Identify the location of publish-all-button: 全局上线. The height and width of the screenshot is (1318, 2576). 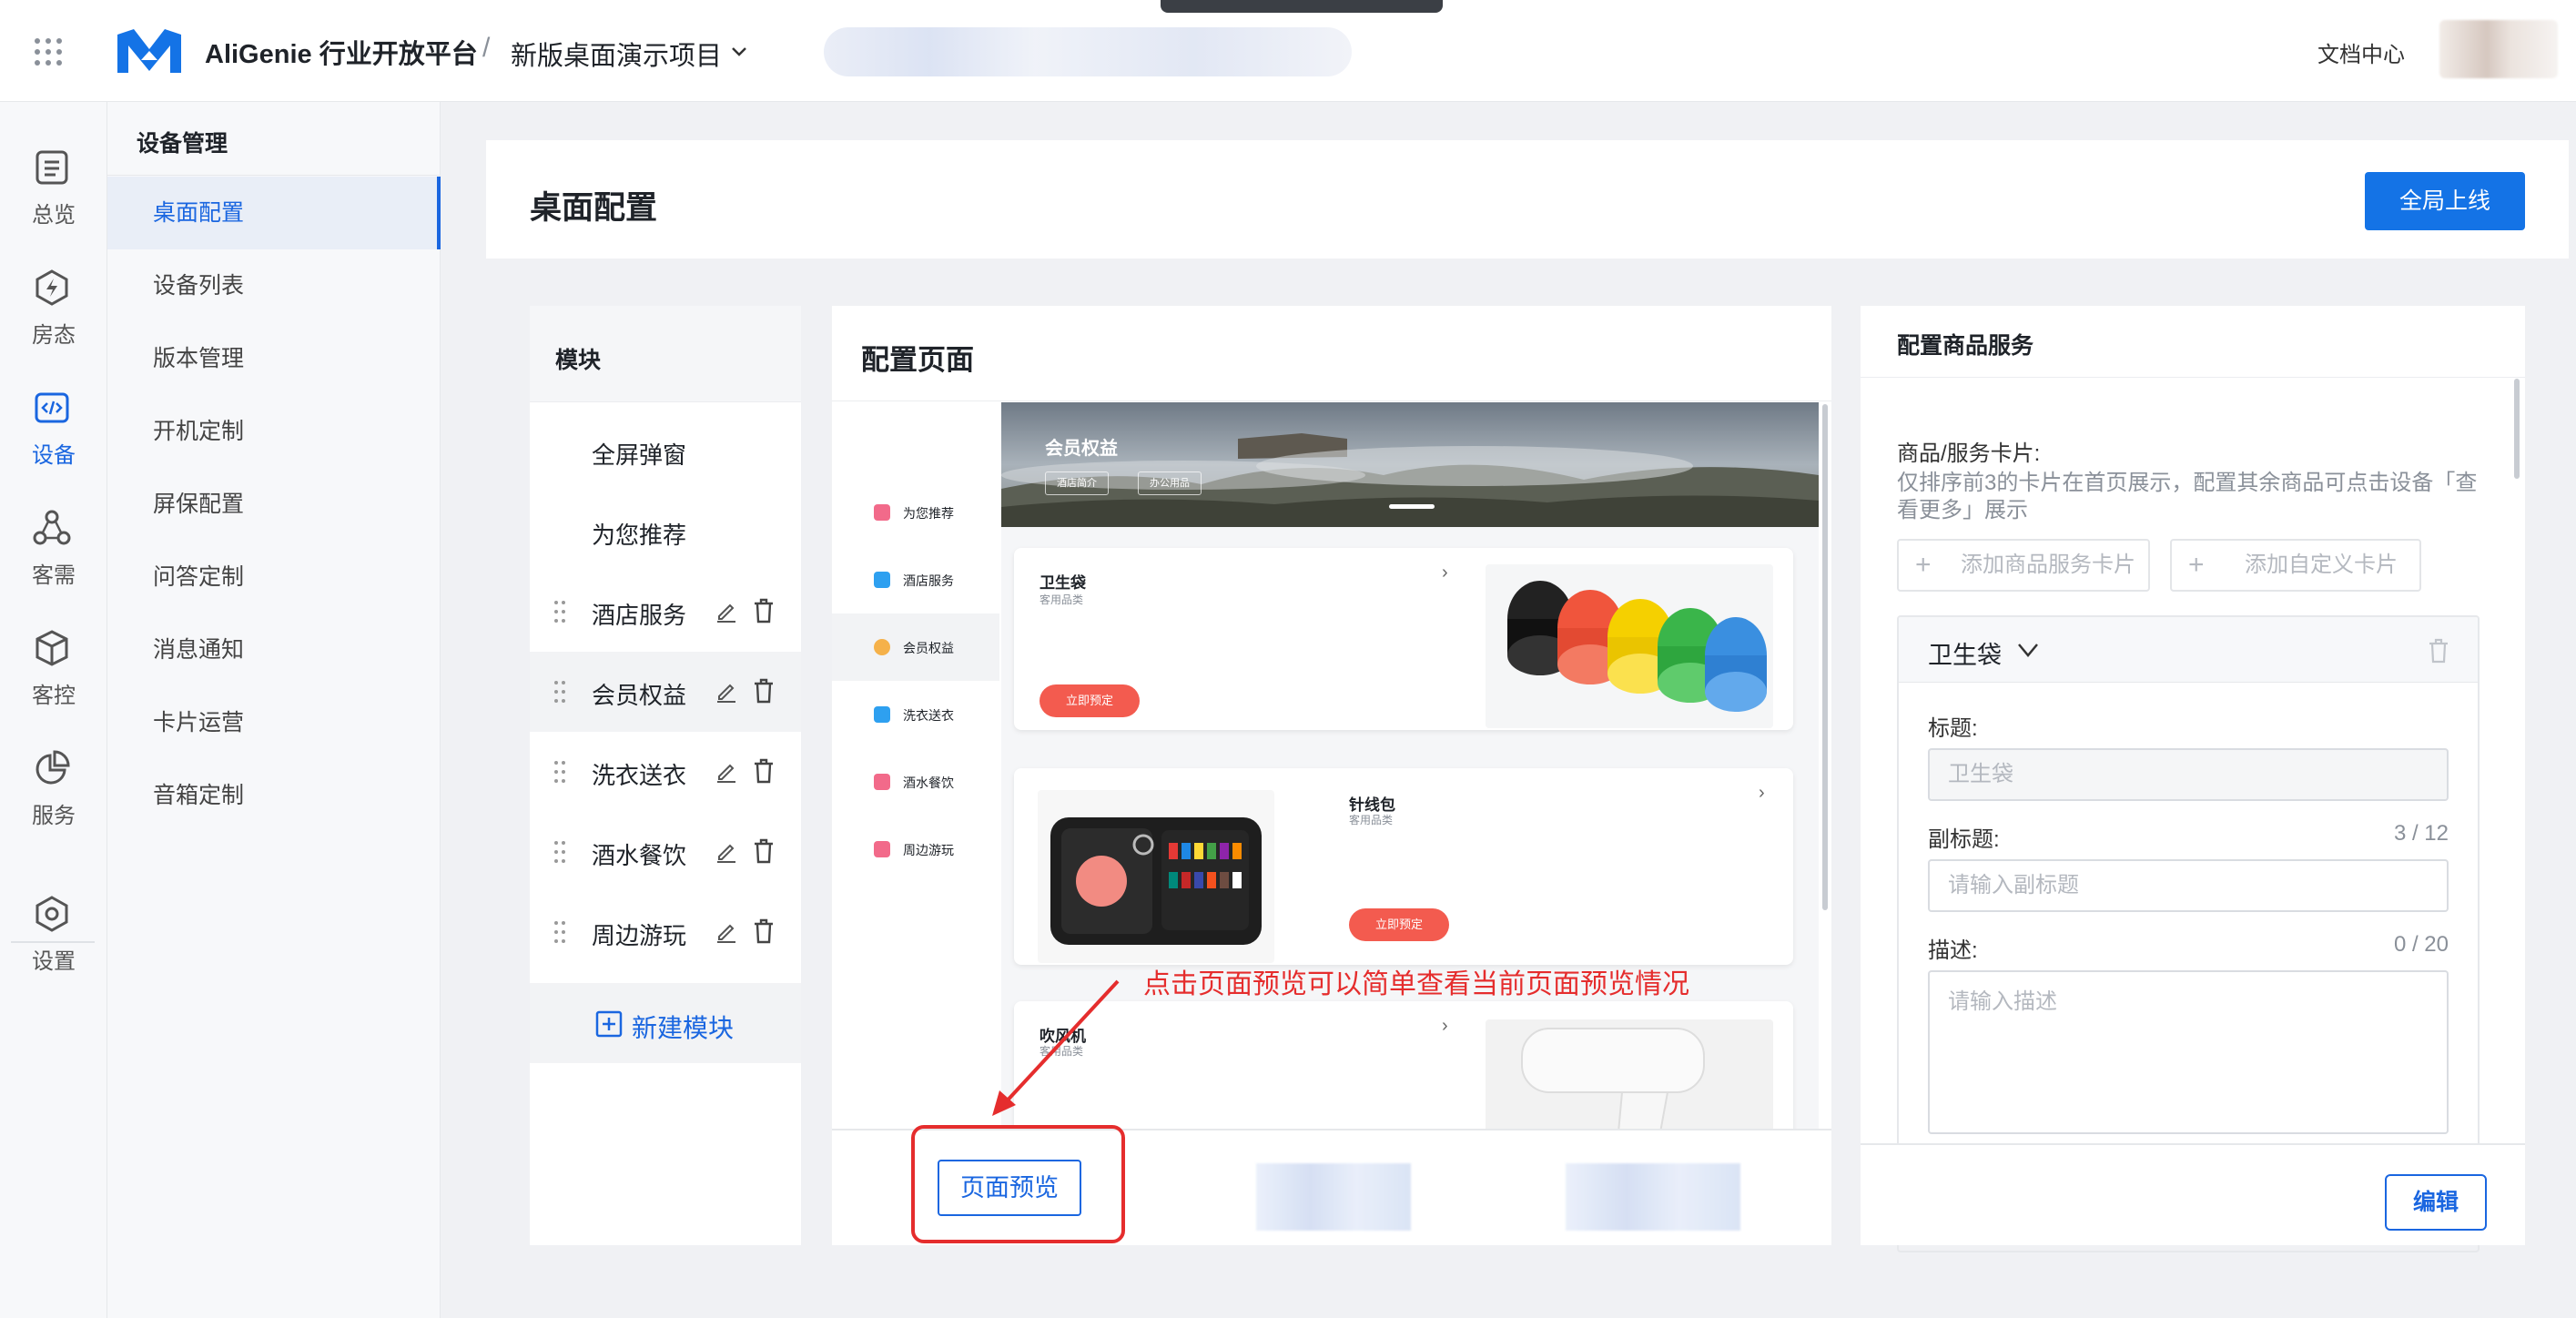
(2445, 201).